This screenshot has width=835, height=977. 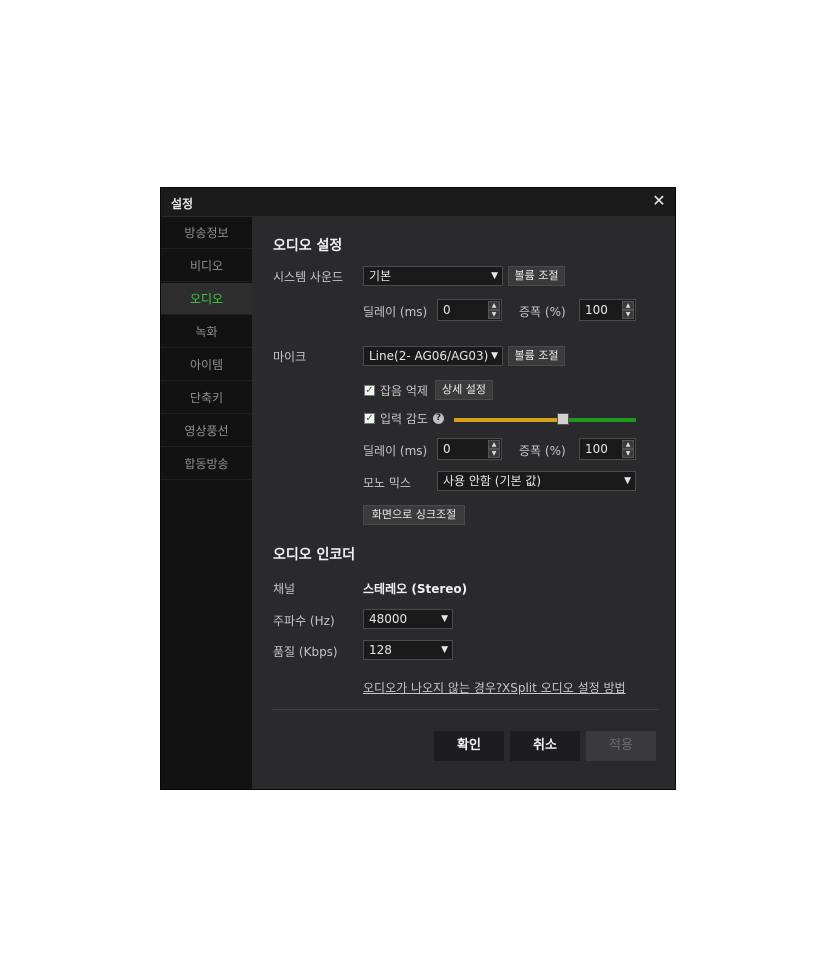 I want to click on mono-mix-select: 사용 안함 (기본 값) ▼, so click(x=536, y=481).